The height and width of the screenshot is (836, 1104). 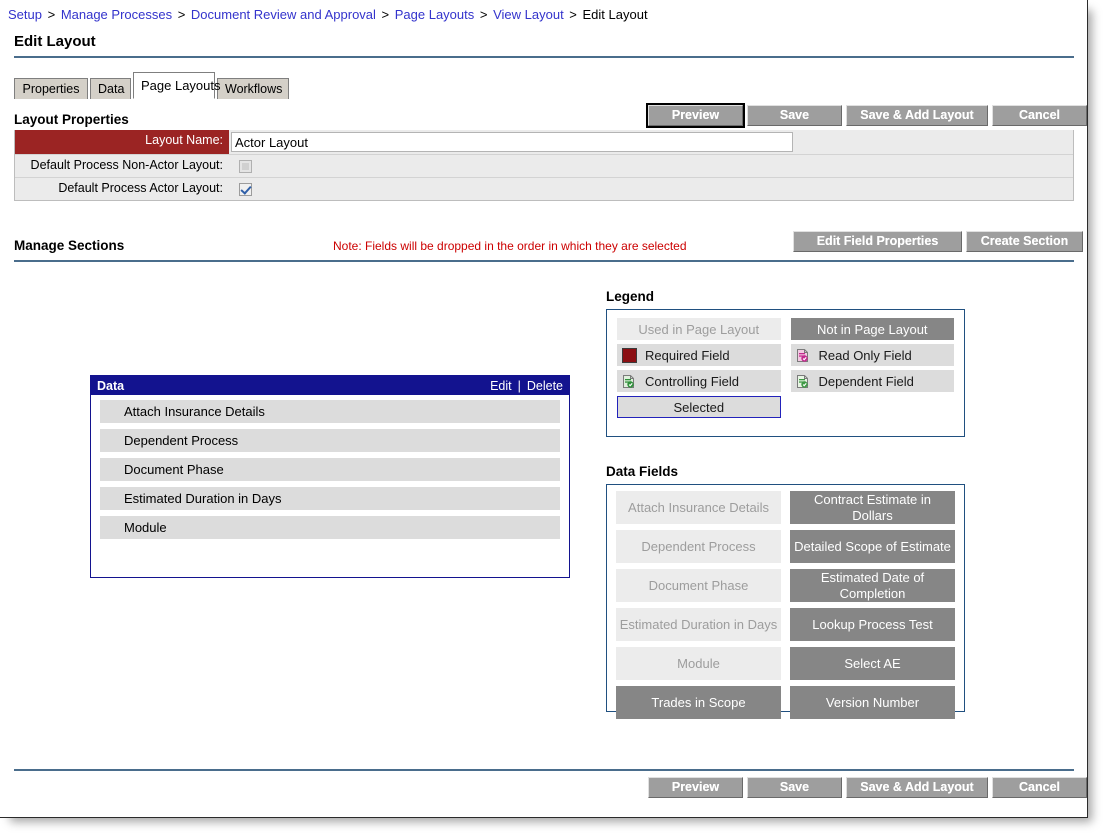 I want to click on legend-item-required-field: Required Field, so click(x=699, y=355).